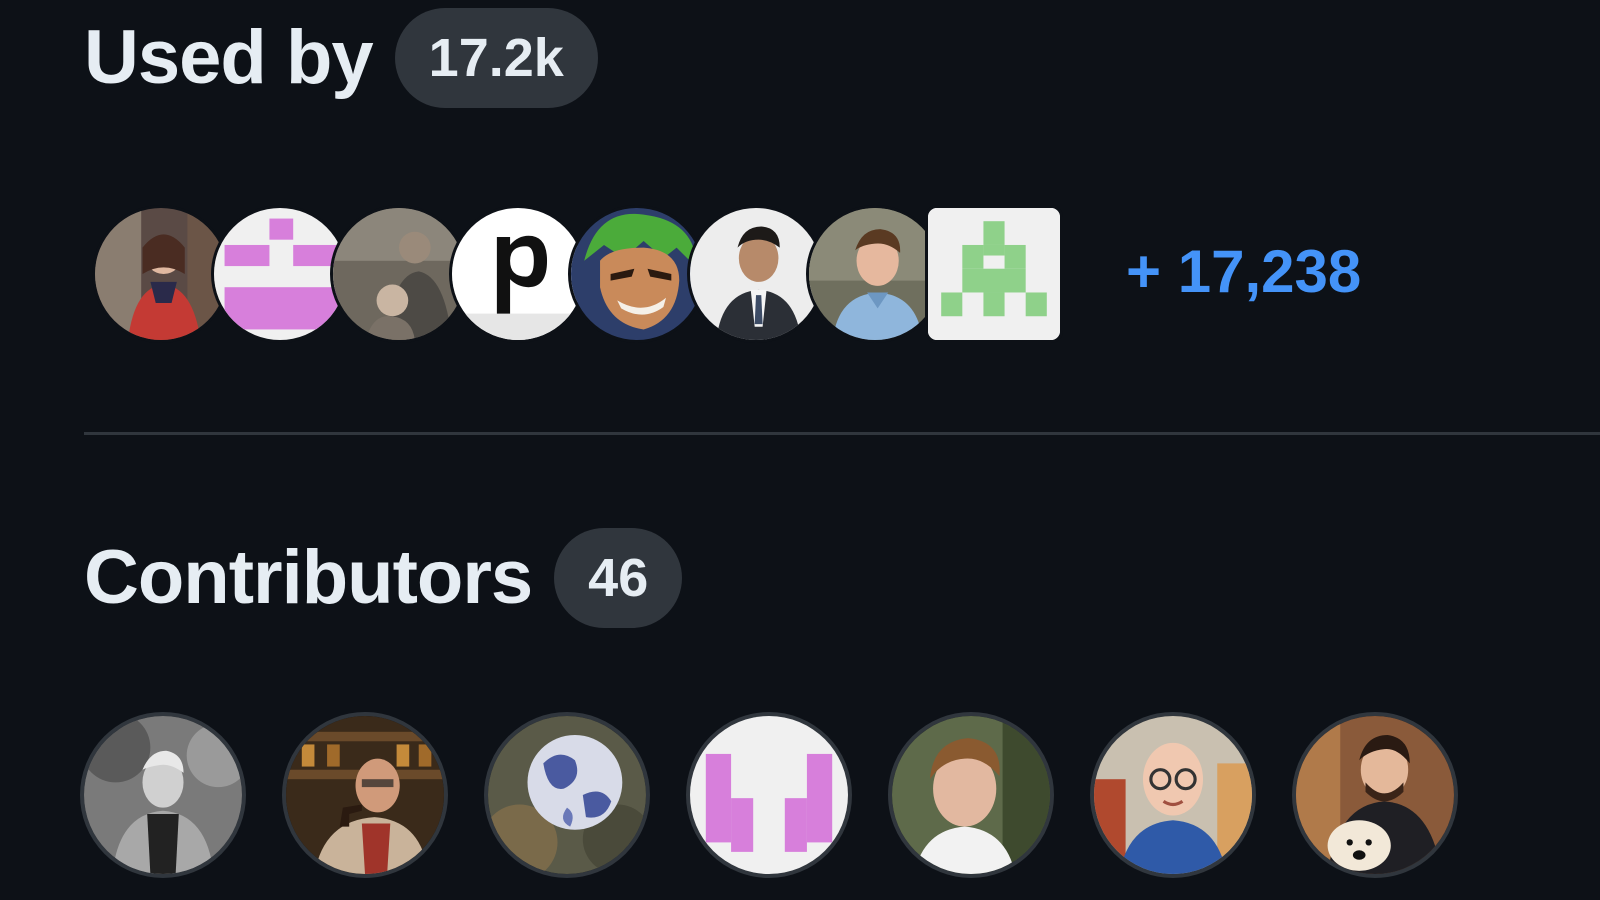 Image resolution: width=1600 pixels, height=900 pixels. I want to click on contributors-link: Contributors, so click(308, 578).